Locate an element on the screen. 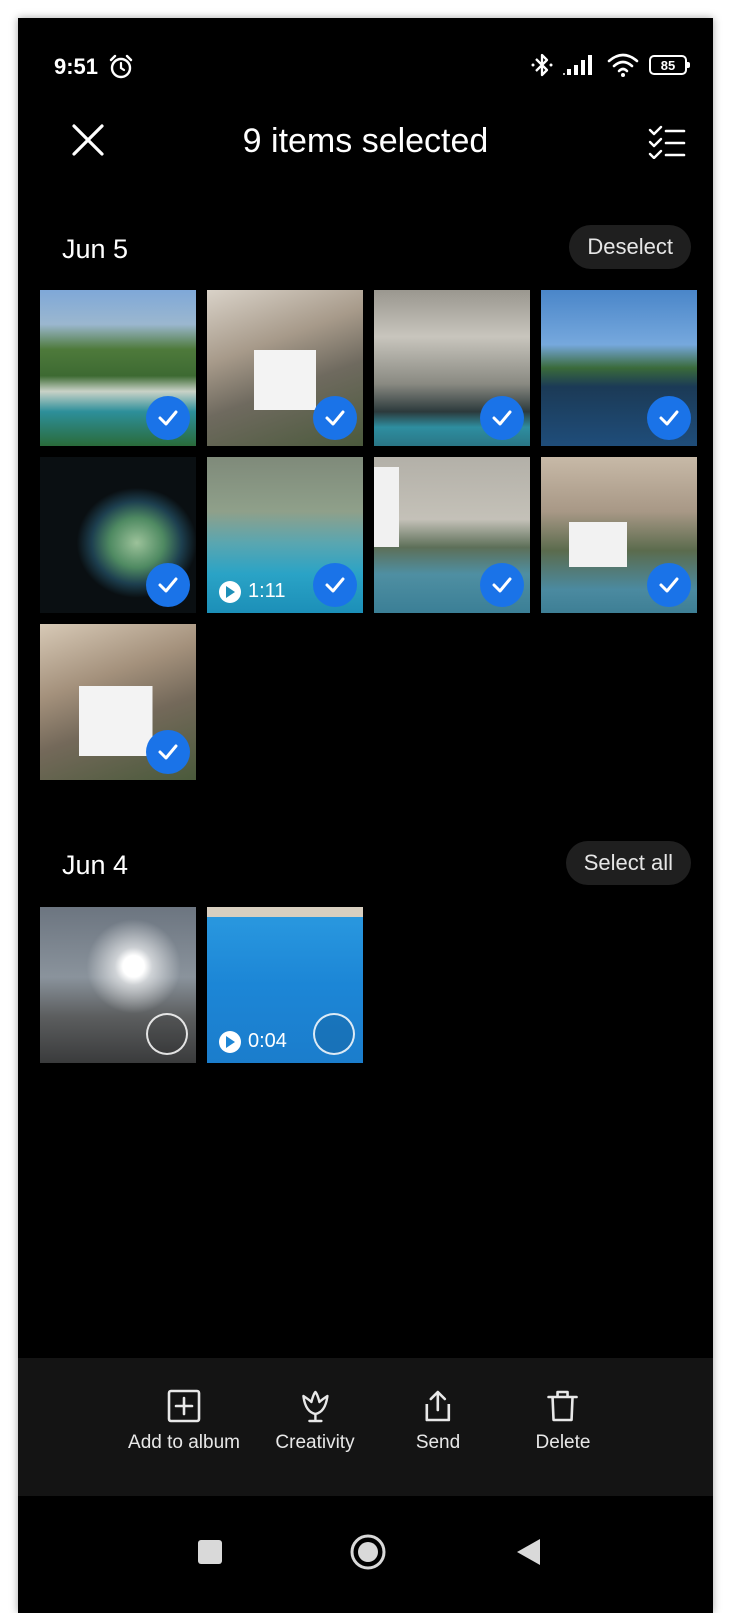  page-title: 9 items selected is located at coordinates (365, 141).